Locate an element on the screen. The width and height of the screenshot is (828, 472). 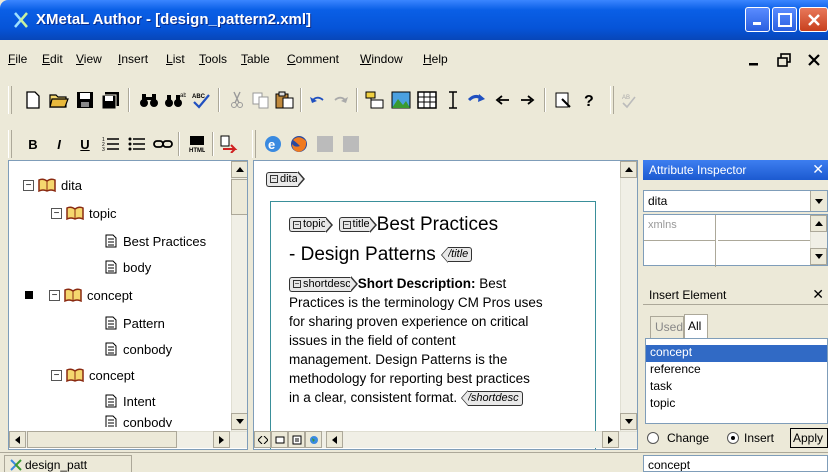
element-select: dita is located at coordinates (735, 201).